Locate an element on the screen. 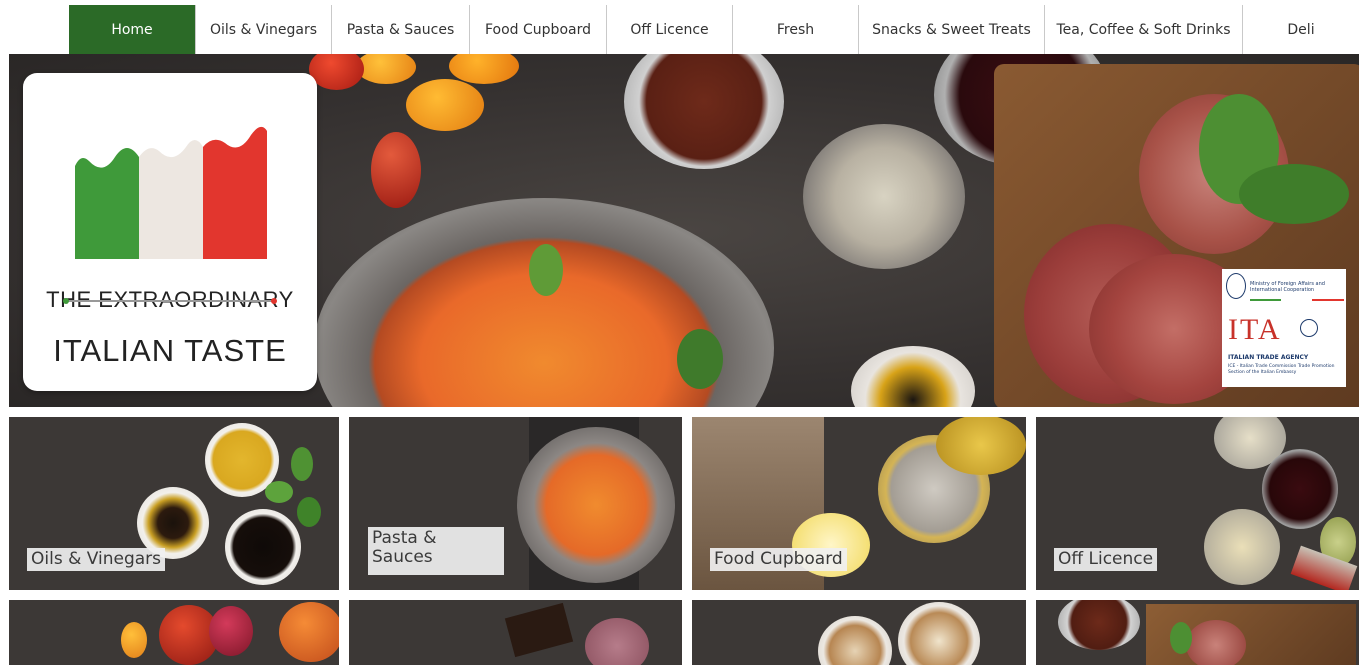 This screenshot has width=1359, height=665. extraordinary-italian-taste-logo: THE EXTRAORDINARY ITALIAN TASTE is located at coordinates (170, 232).